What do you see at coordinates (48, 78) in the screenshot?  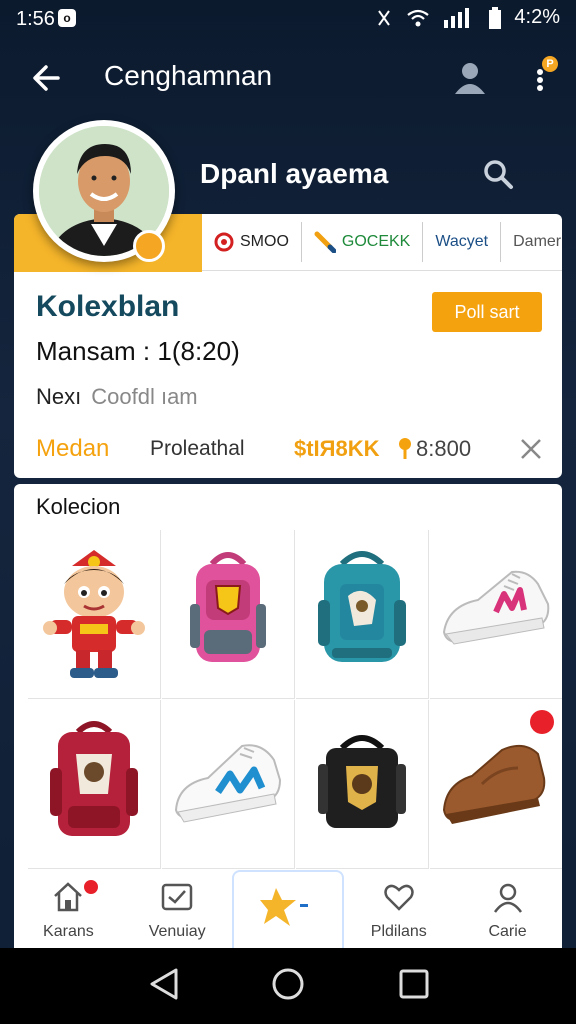 I see `back-arrow-icon` at bounding box center [48, 78].